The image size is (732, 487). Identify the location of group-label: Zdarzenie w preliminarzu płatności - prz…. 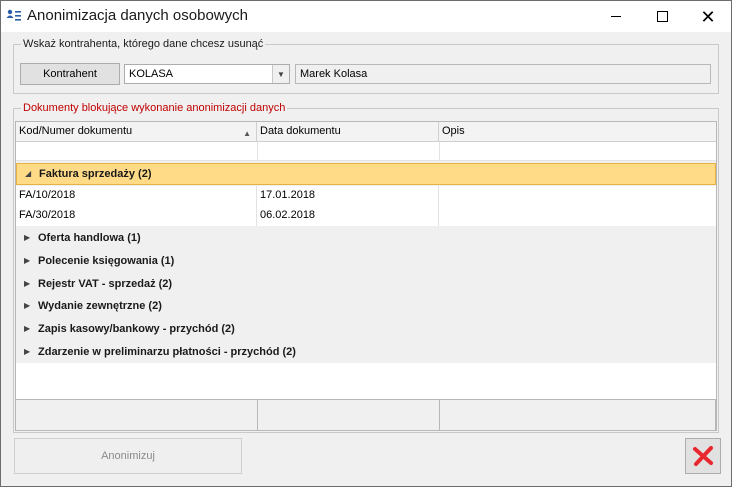
(167, 352).